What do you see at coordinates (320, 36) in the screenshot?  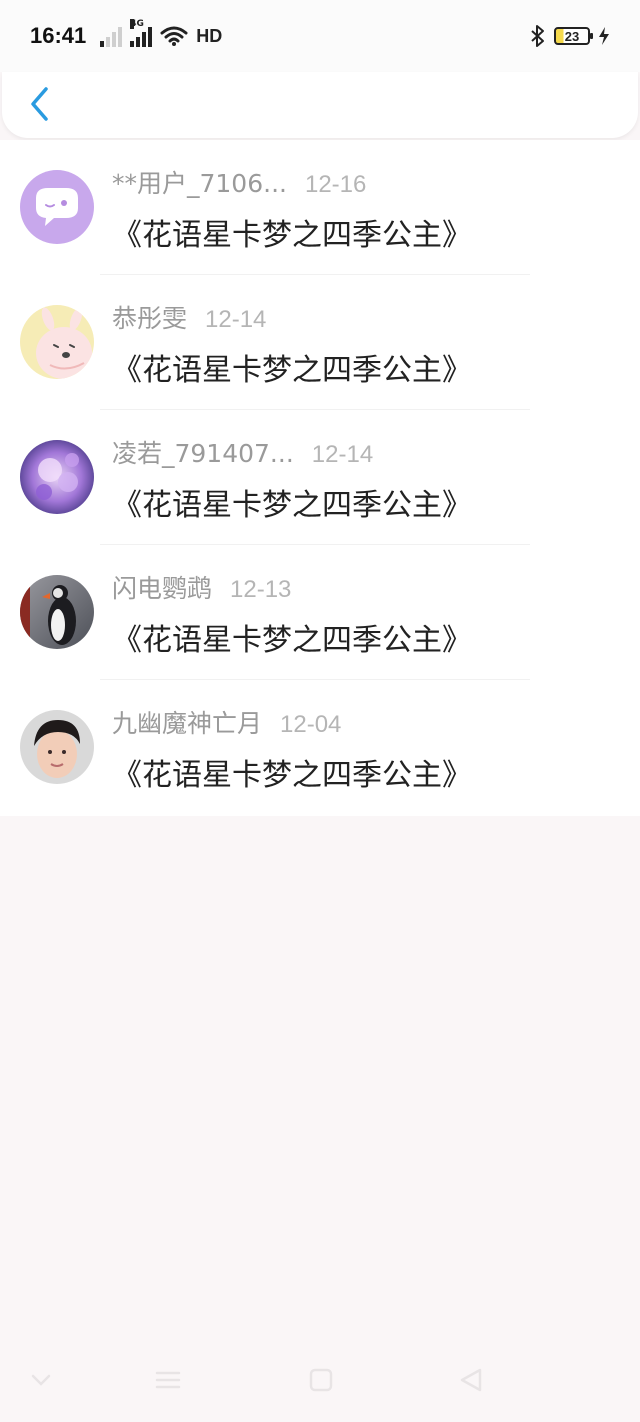 I see `status-bar: 16:41 4G HD 23` at bounding box center [320, 36].